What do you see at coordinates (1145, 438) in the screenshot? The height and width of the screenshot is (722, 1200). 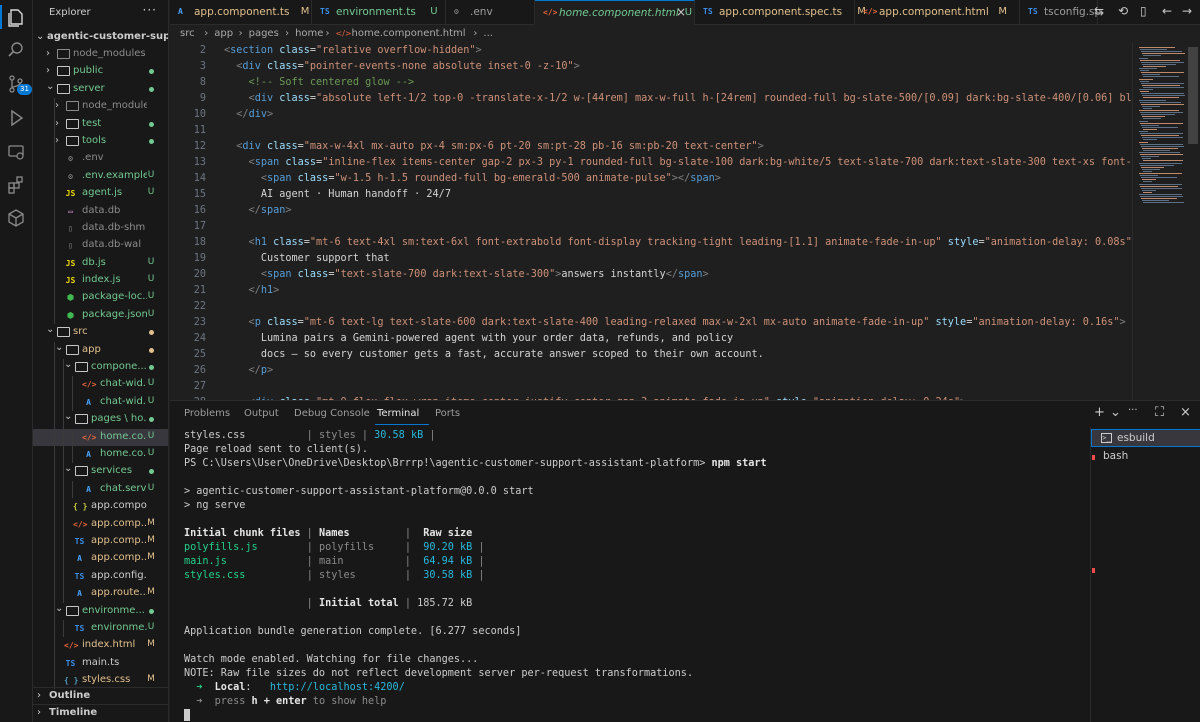 I see `terminal-instance-esbuild: >_ esbuild` at bounding box center [1145, 438].